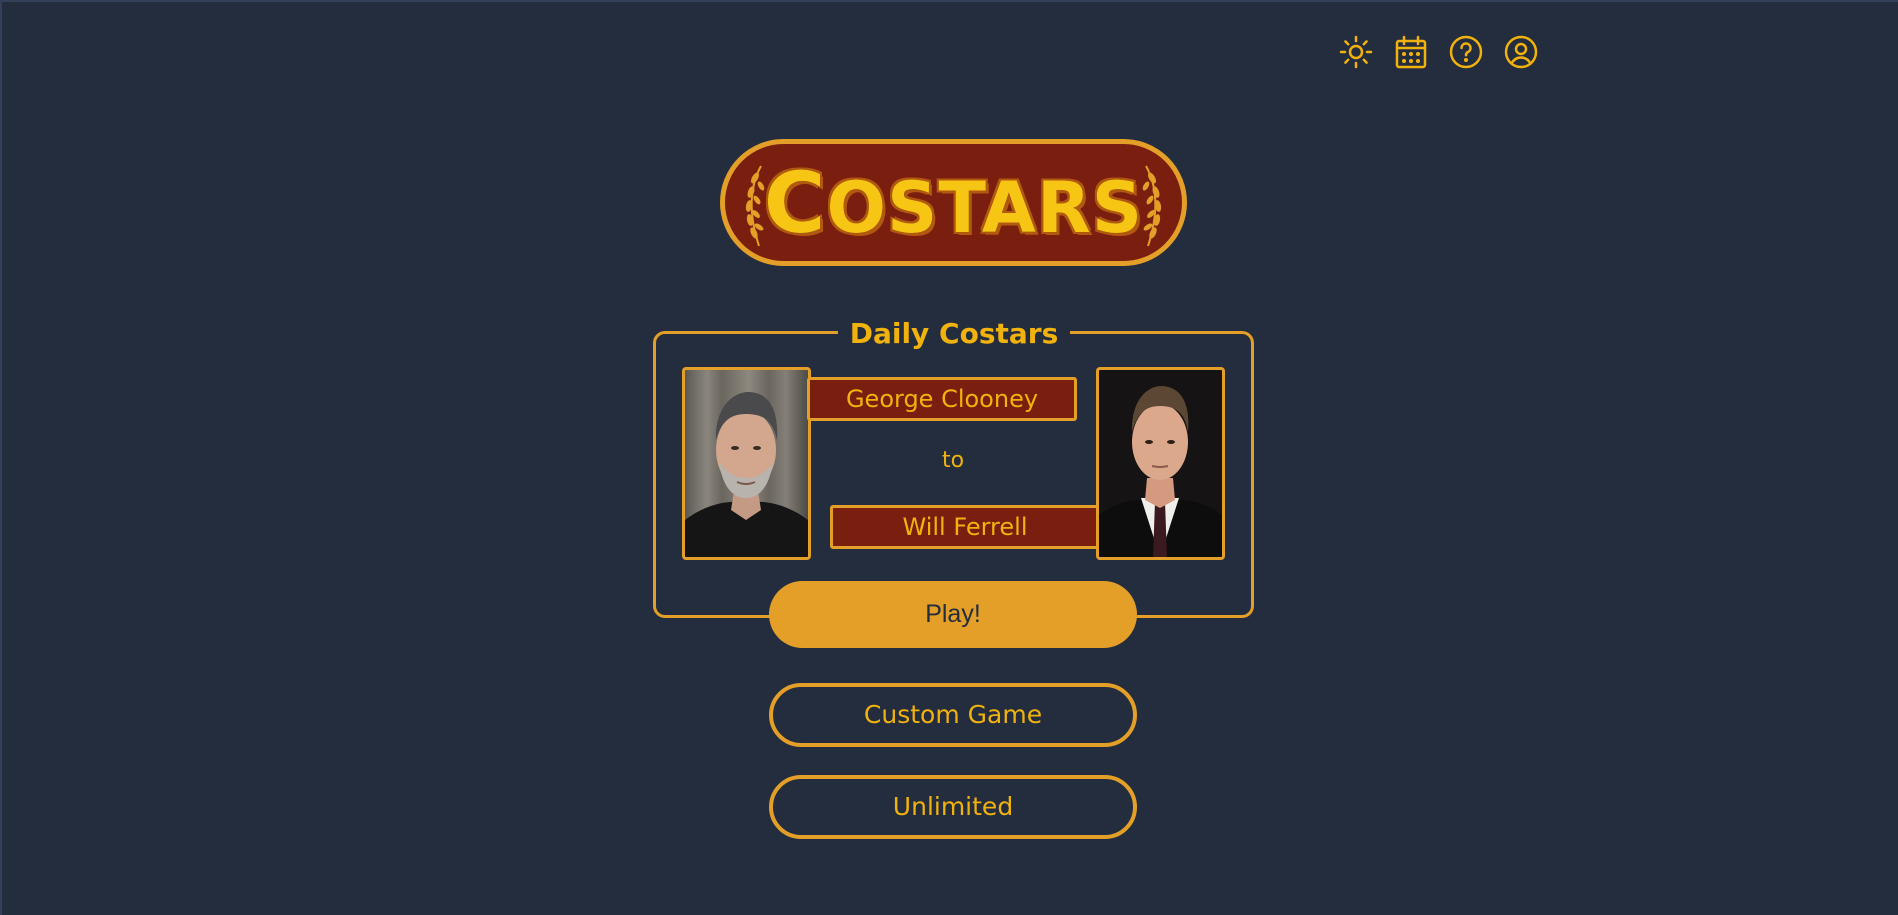 The width and height of the screenshot is (1898, 915). Describe the element at coordinates (953, 715) in the screenshot. I see `custom-game-button: Custom Game` at that location.